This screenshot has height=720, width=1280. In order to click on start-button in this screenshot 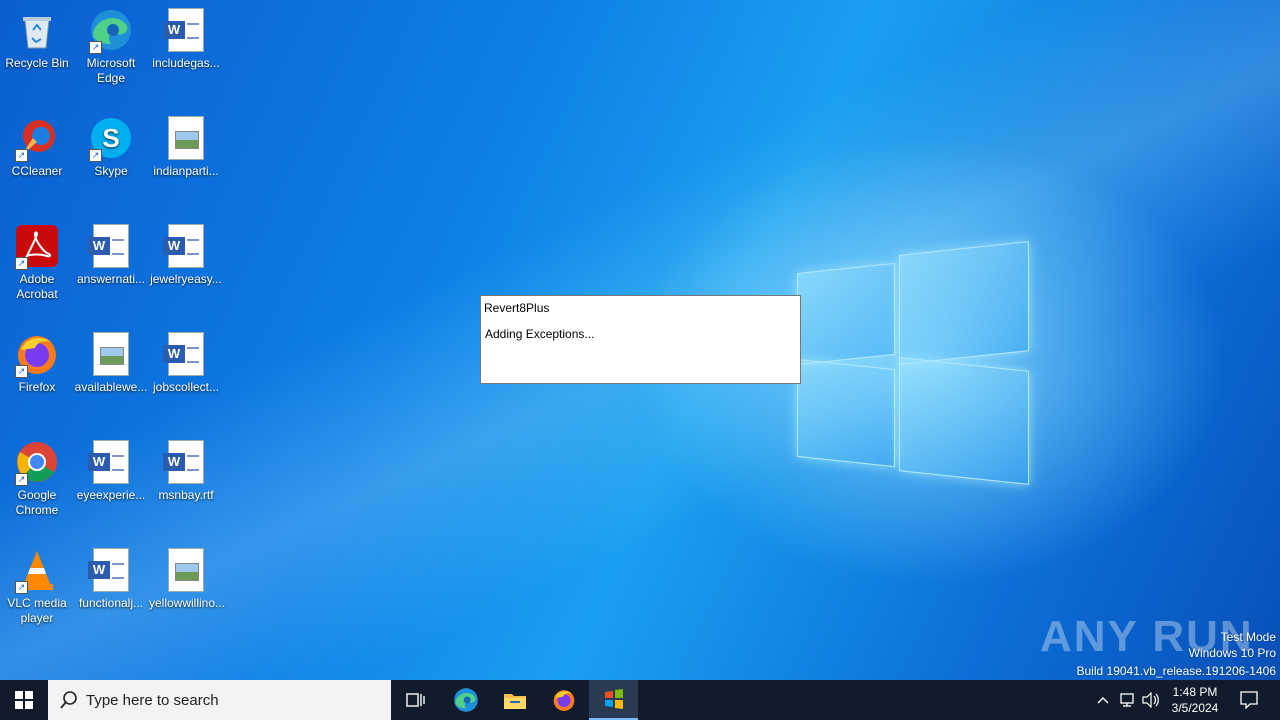, I will do `click(24, 700)`.